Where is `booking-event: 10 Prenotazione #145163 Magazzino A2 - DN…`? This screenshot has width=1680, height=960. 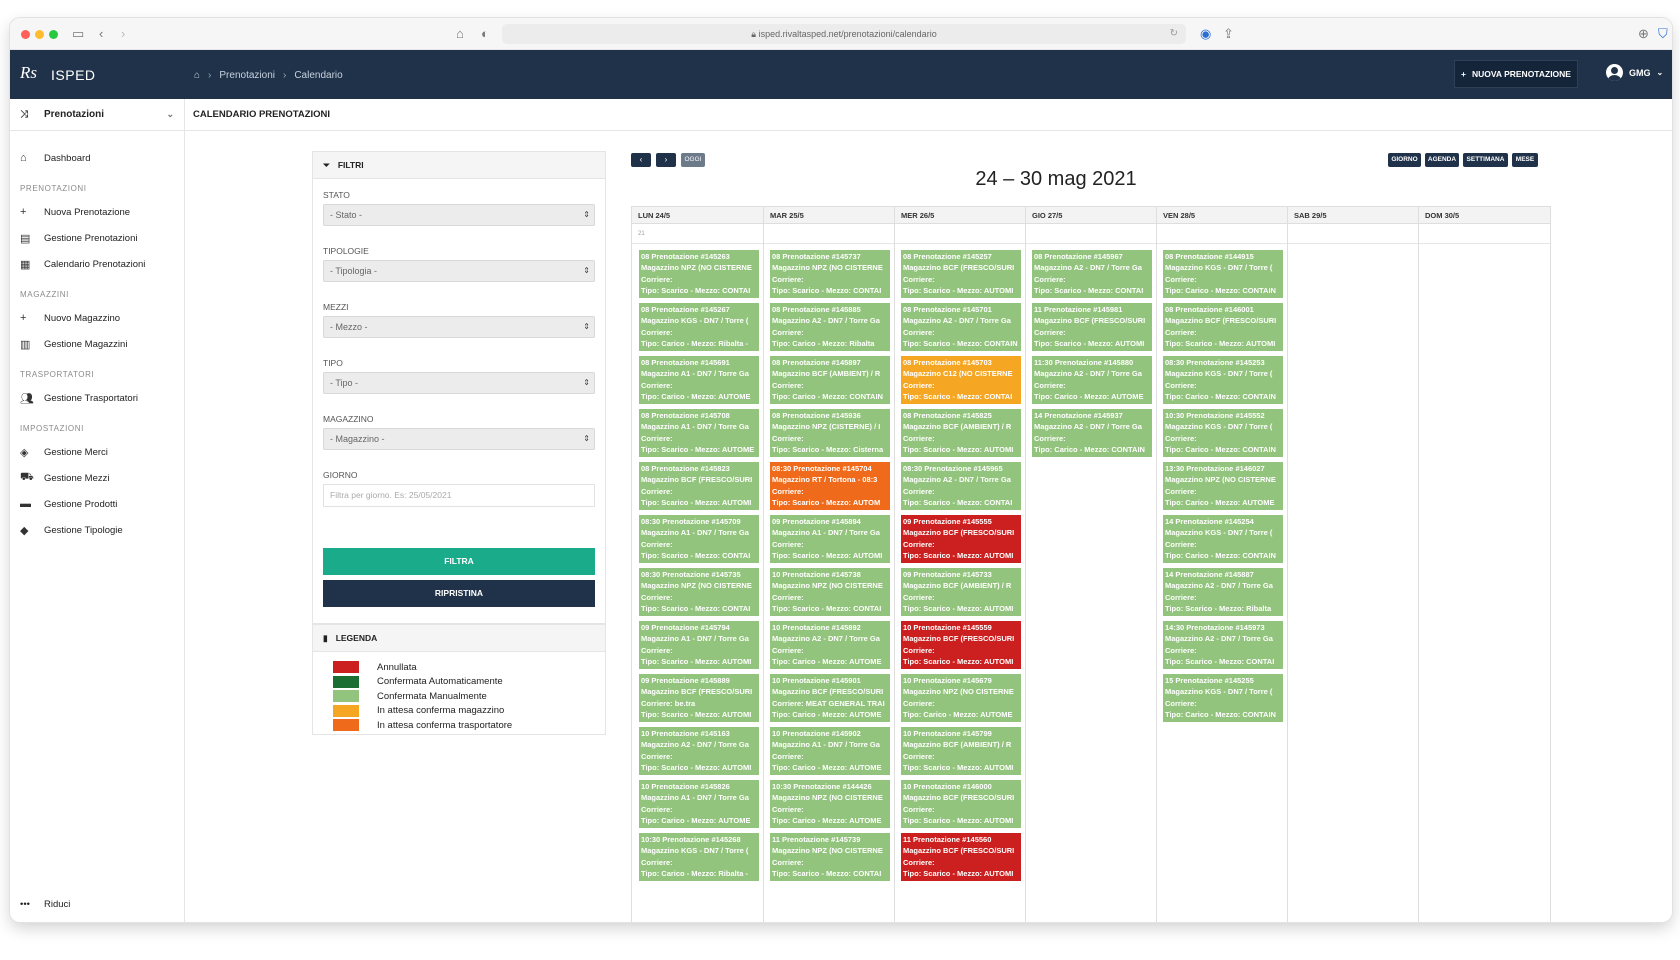
booking-event: 10 Prenotazione #145163 Magazzino A2 - DN… is located at coordinates (699, 751).